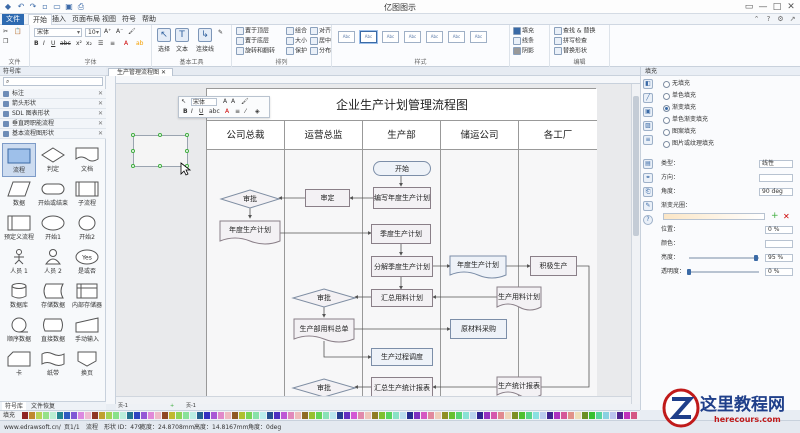  Describe the element at coordinates (58, 32) in the screenshot. I see `font-name-select: 宋体` at that location.